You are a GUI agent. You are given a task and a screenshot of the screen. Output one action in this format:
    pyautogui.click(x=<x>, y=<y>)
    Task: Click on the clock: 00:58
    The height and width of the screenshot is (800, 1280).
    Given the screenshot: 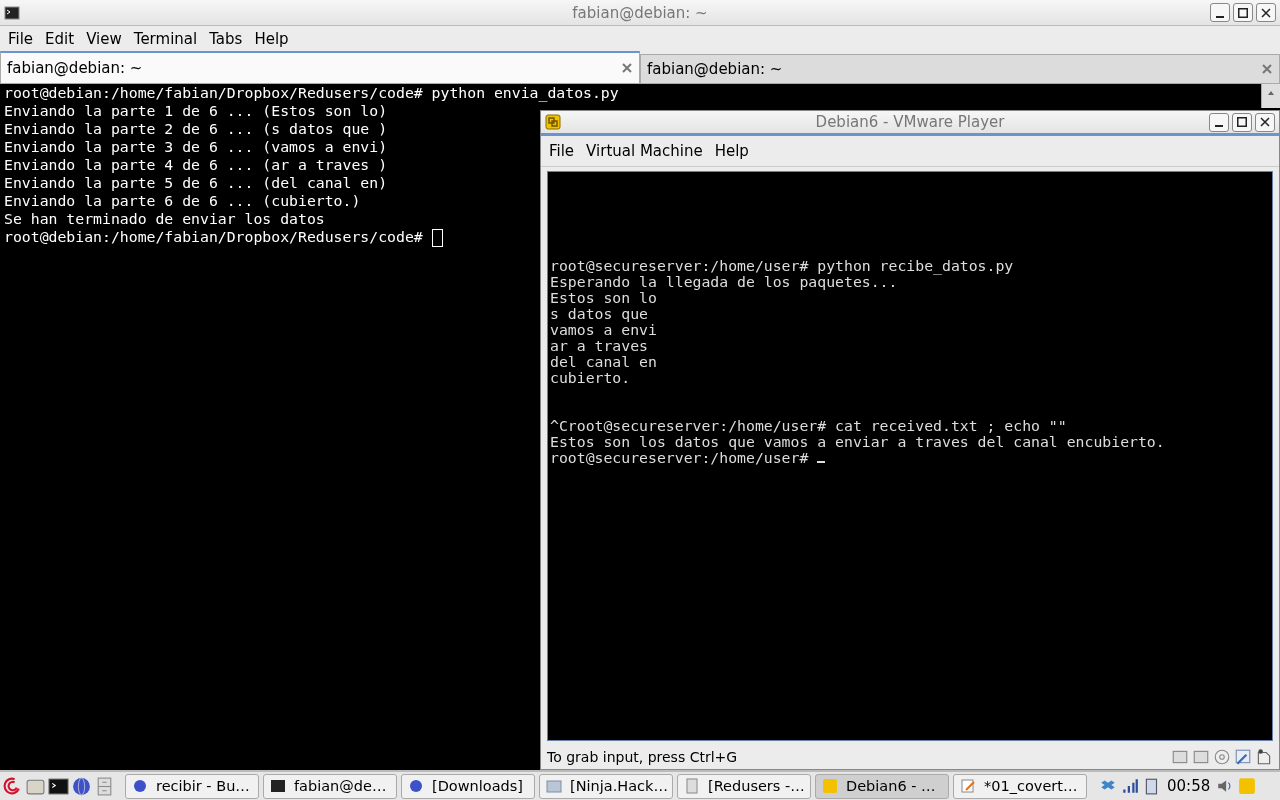 What is the action you would take?
    pyautogui.click(x=1189, y=786)
    